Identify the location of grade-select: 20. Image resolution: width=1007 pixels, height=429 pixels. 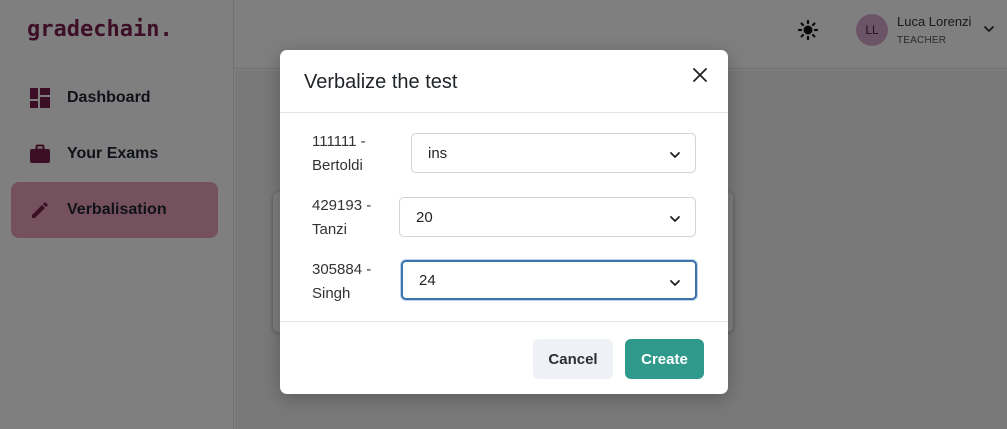
(547, 217).